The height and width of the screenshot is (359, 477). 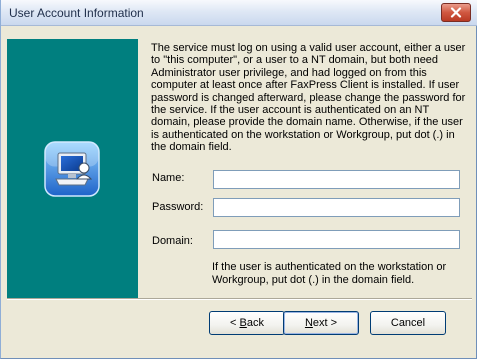 I want to click on close-button, so click(x=456, y=12).